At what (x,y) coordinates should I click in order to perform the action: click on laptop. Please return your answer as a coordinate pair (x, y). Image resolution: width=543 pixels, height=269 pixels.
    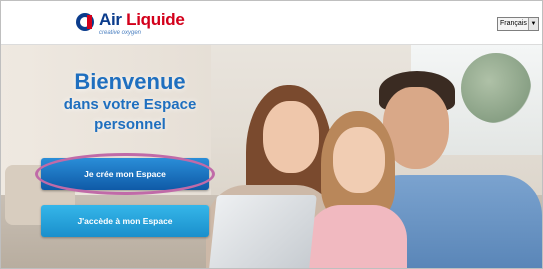
    Looking at the image, I should click on (263, 231).